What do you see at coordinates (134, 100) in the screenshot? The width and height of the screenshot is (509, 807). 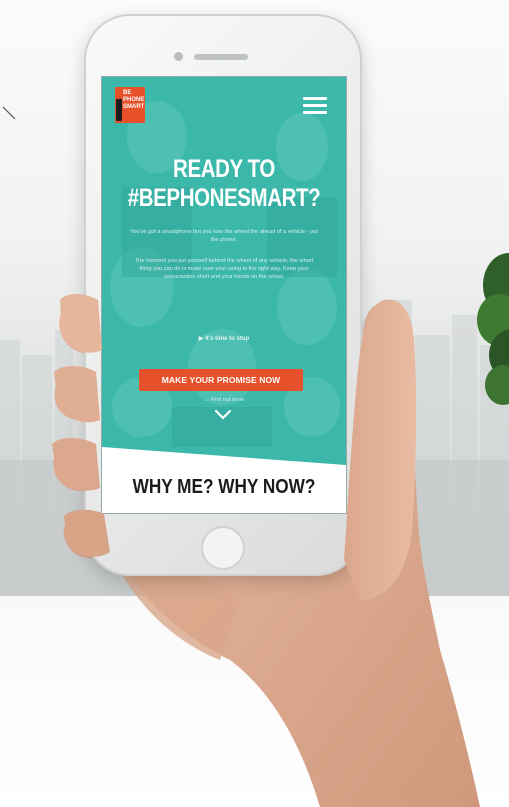 I see `logo-text-phone: PHONE` at bounding box center [134, 100].